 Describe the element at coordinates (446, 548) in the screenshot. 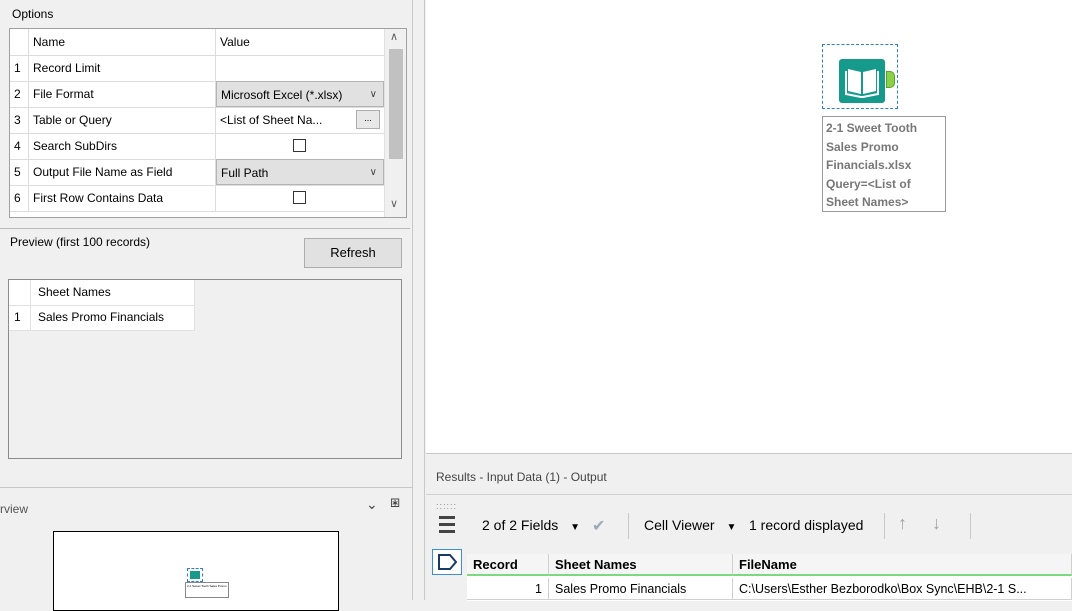

I see `results-rail: ::::::` at that location.